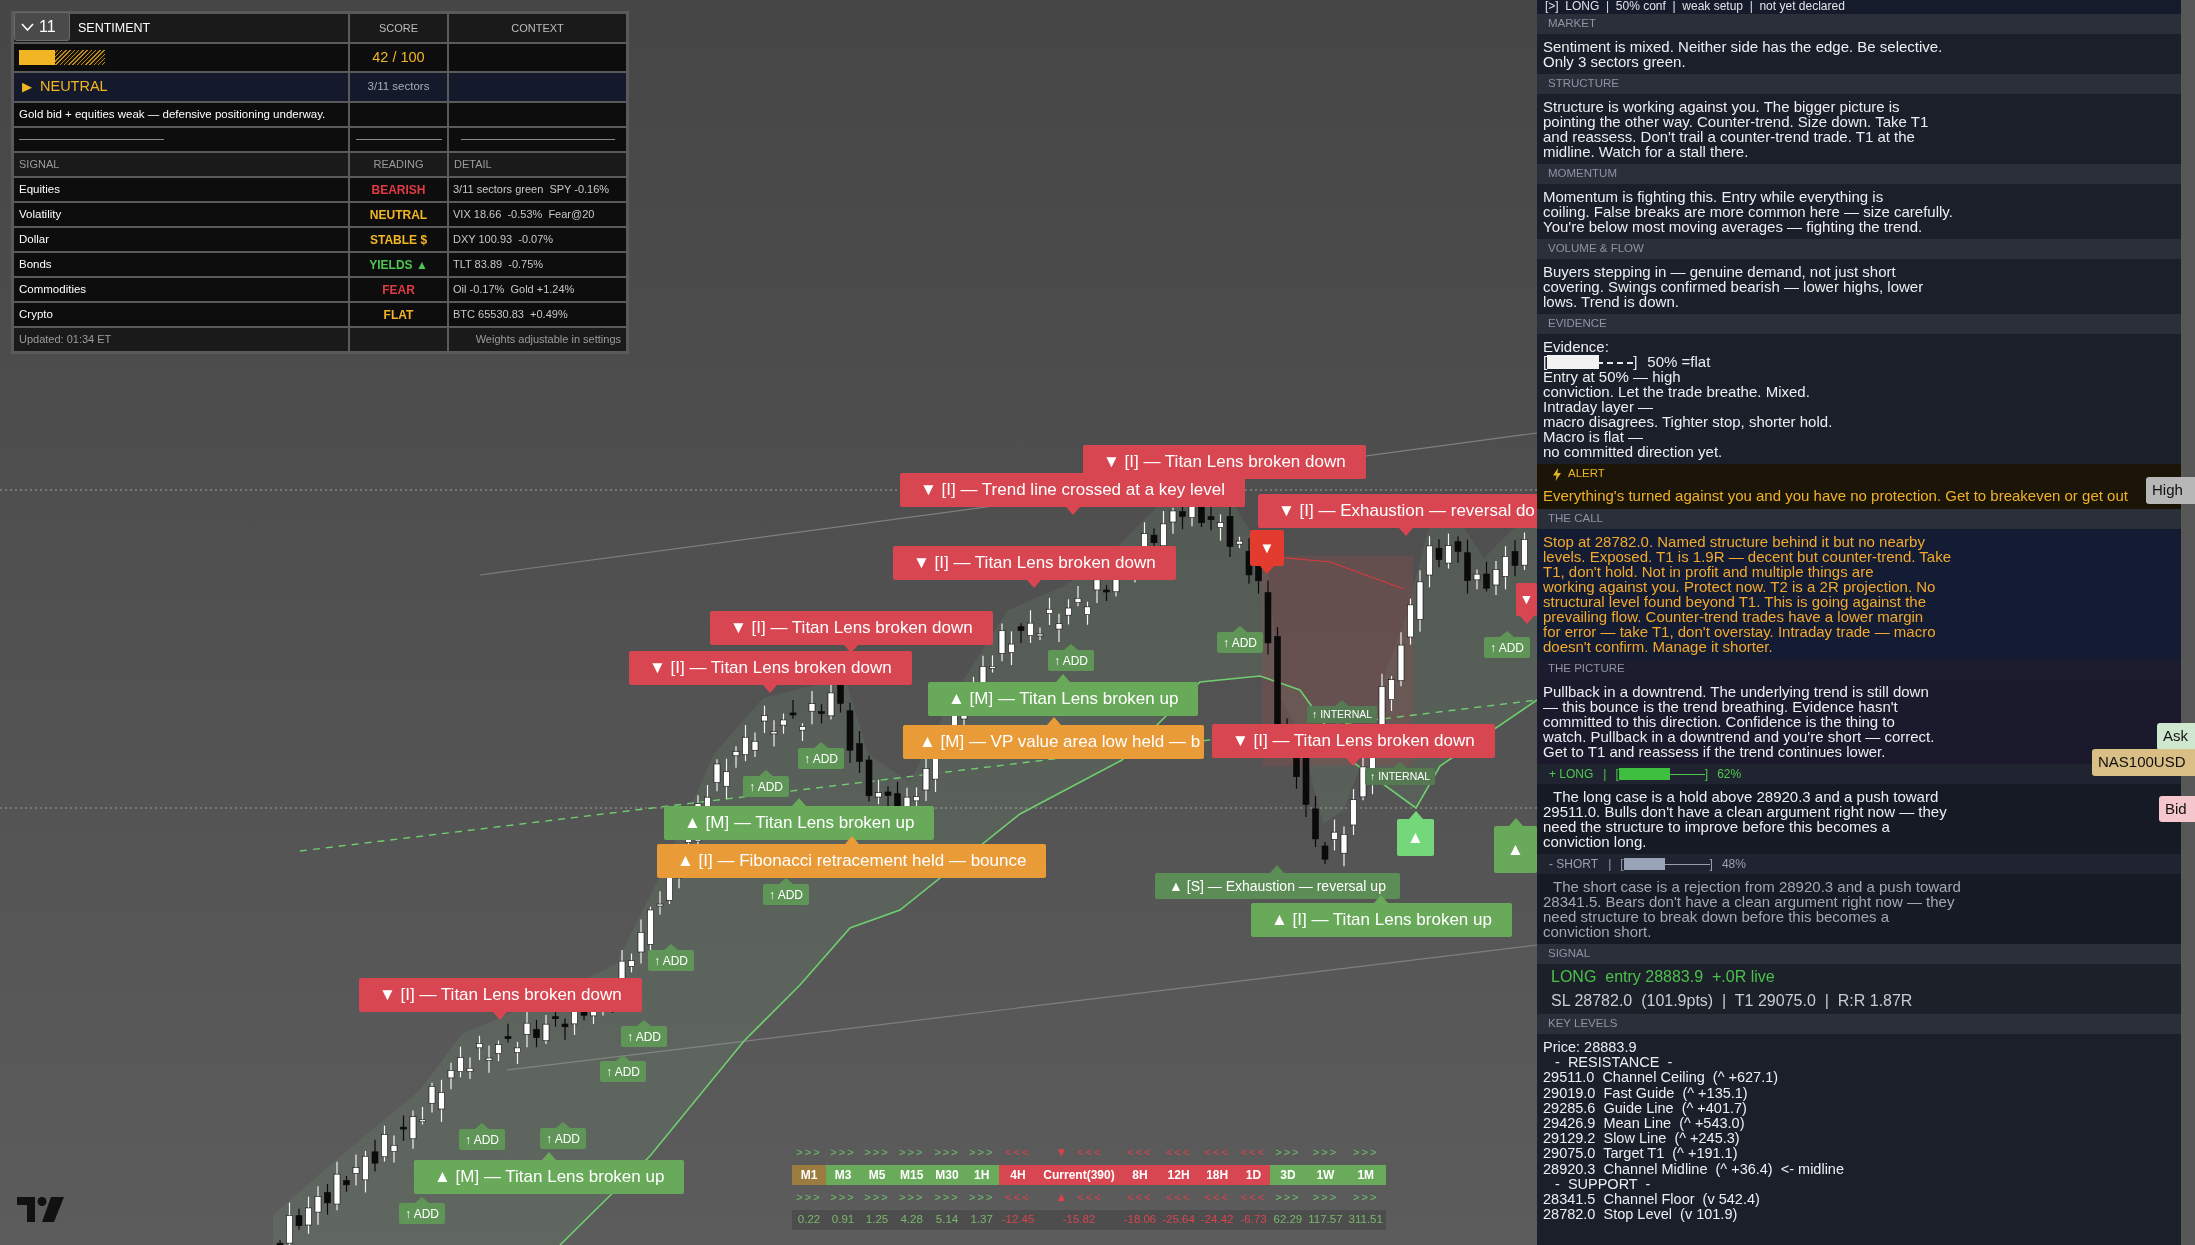 Image resolution: width=2195 pixels, height=1245 pixels. Describe the element at coordinates (537, 214) in the screenshot. I see `signal-detail: VIX 18.66 -0.53% Fear@20` at that location.